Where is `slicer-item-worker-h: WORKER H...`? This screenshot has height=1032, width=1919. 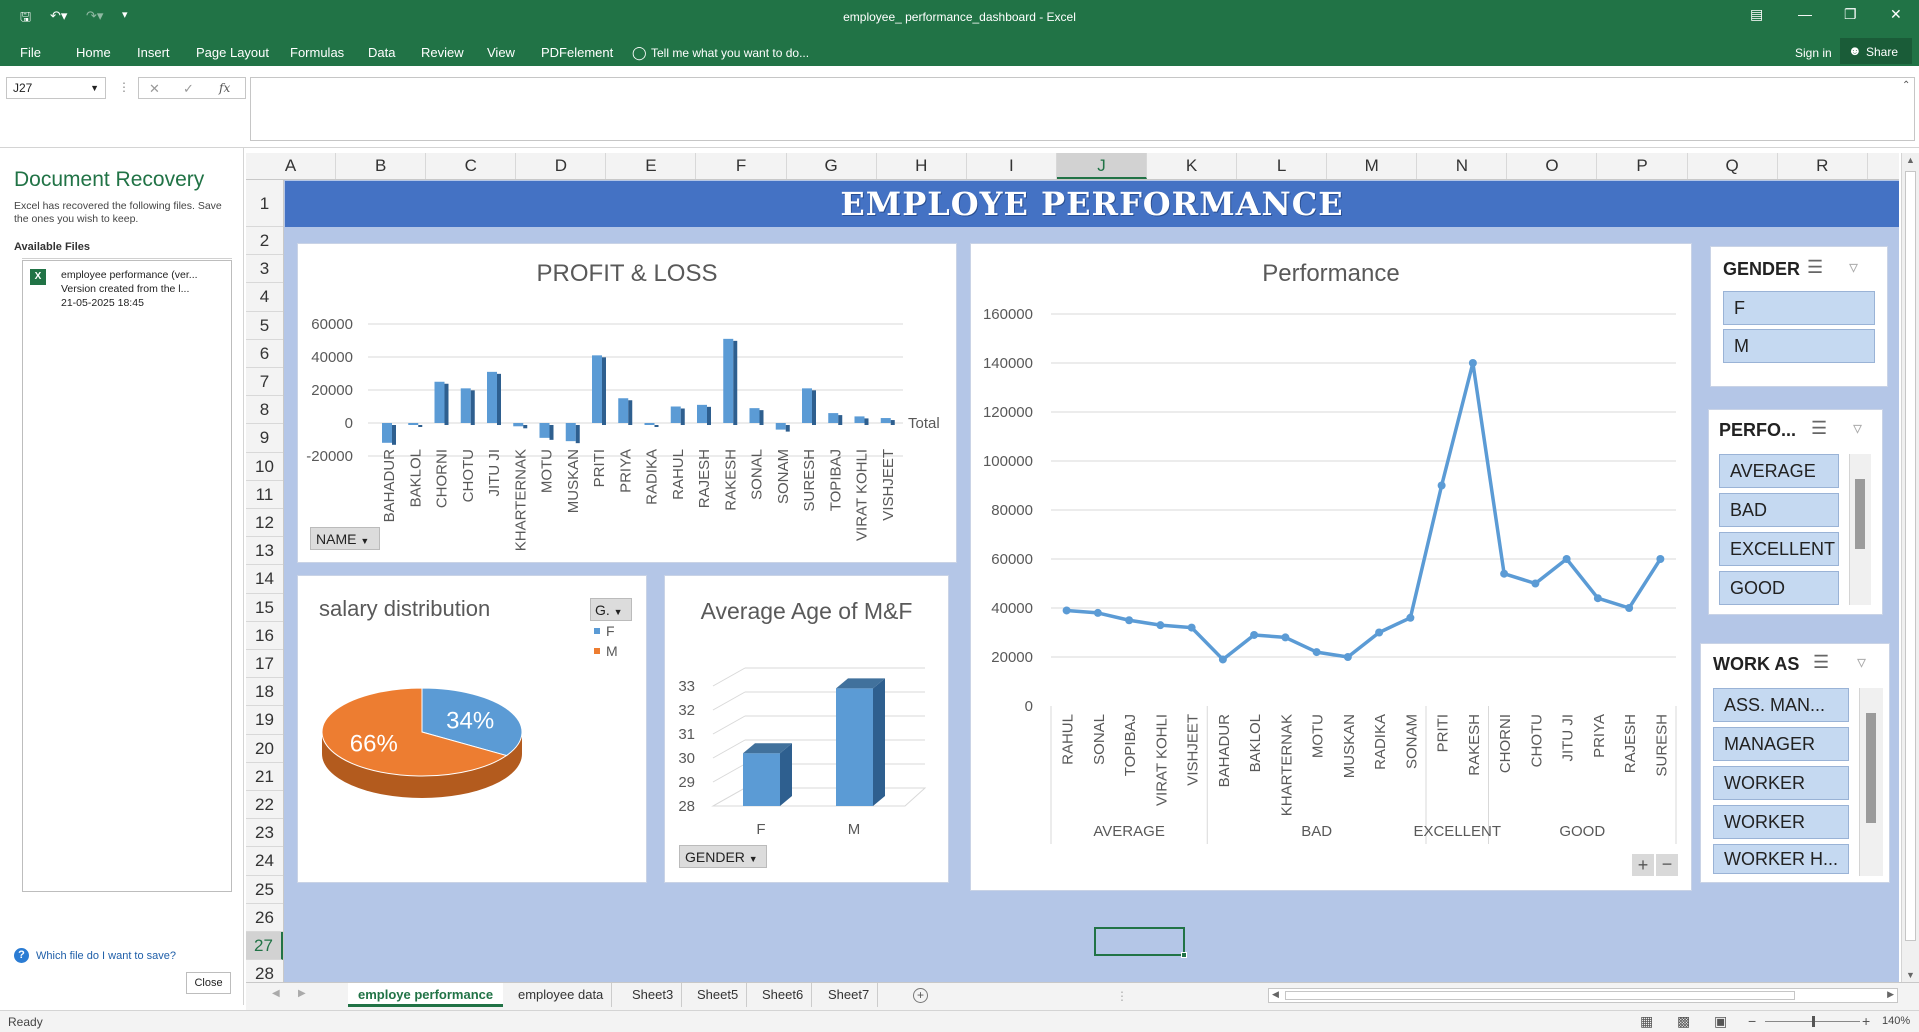
slicer-item-worker-h: WORKER H... is located at coordinates (1781, 859).